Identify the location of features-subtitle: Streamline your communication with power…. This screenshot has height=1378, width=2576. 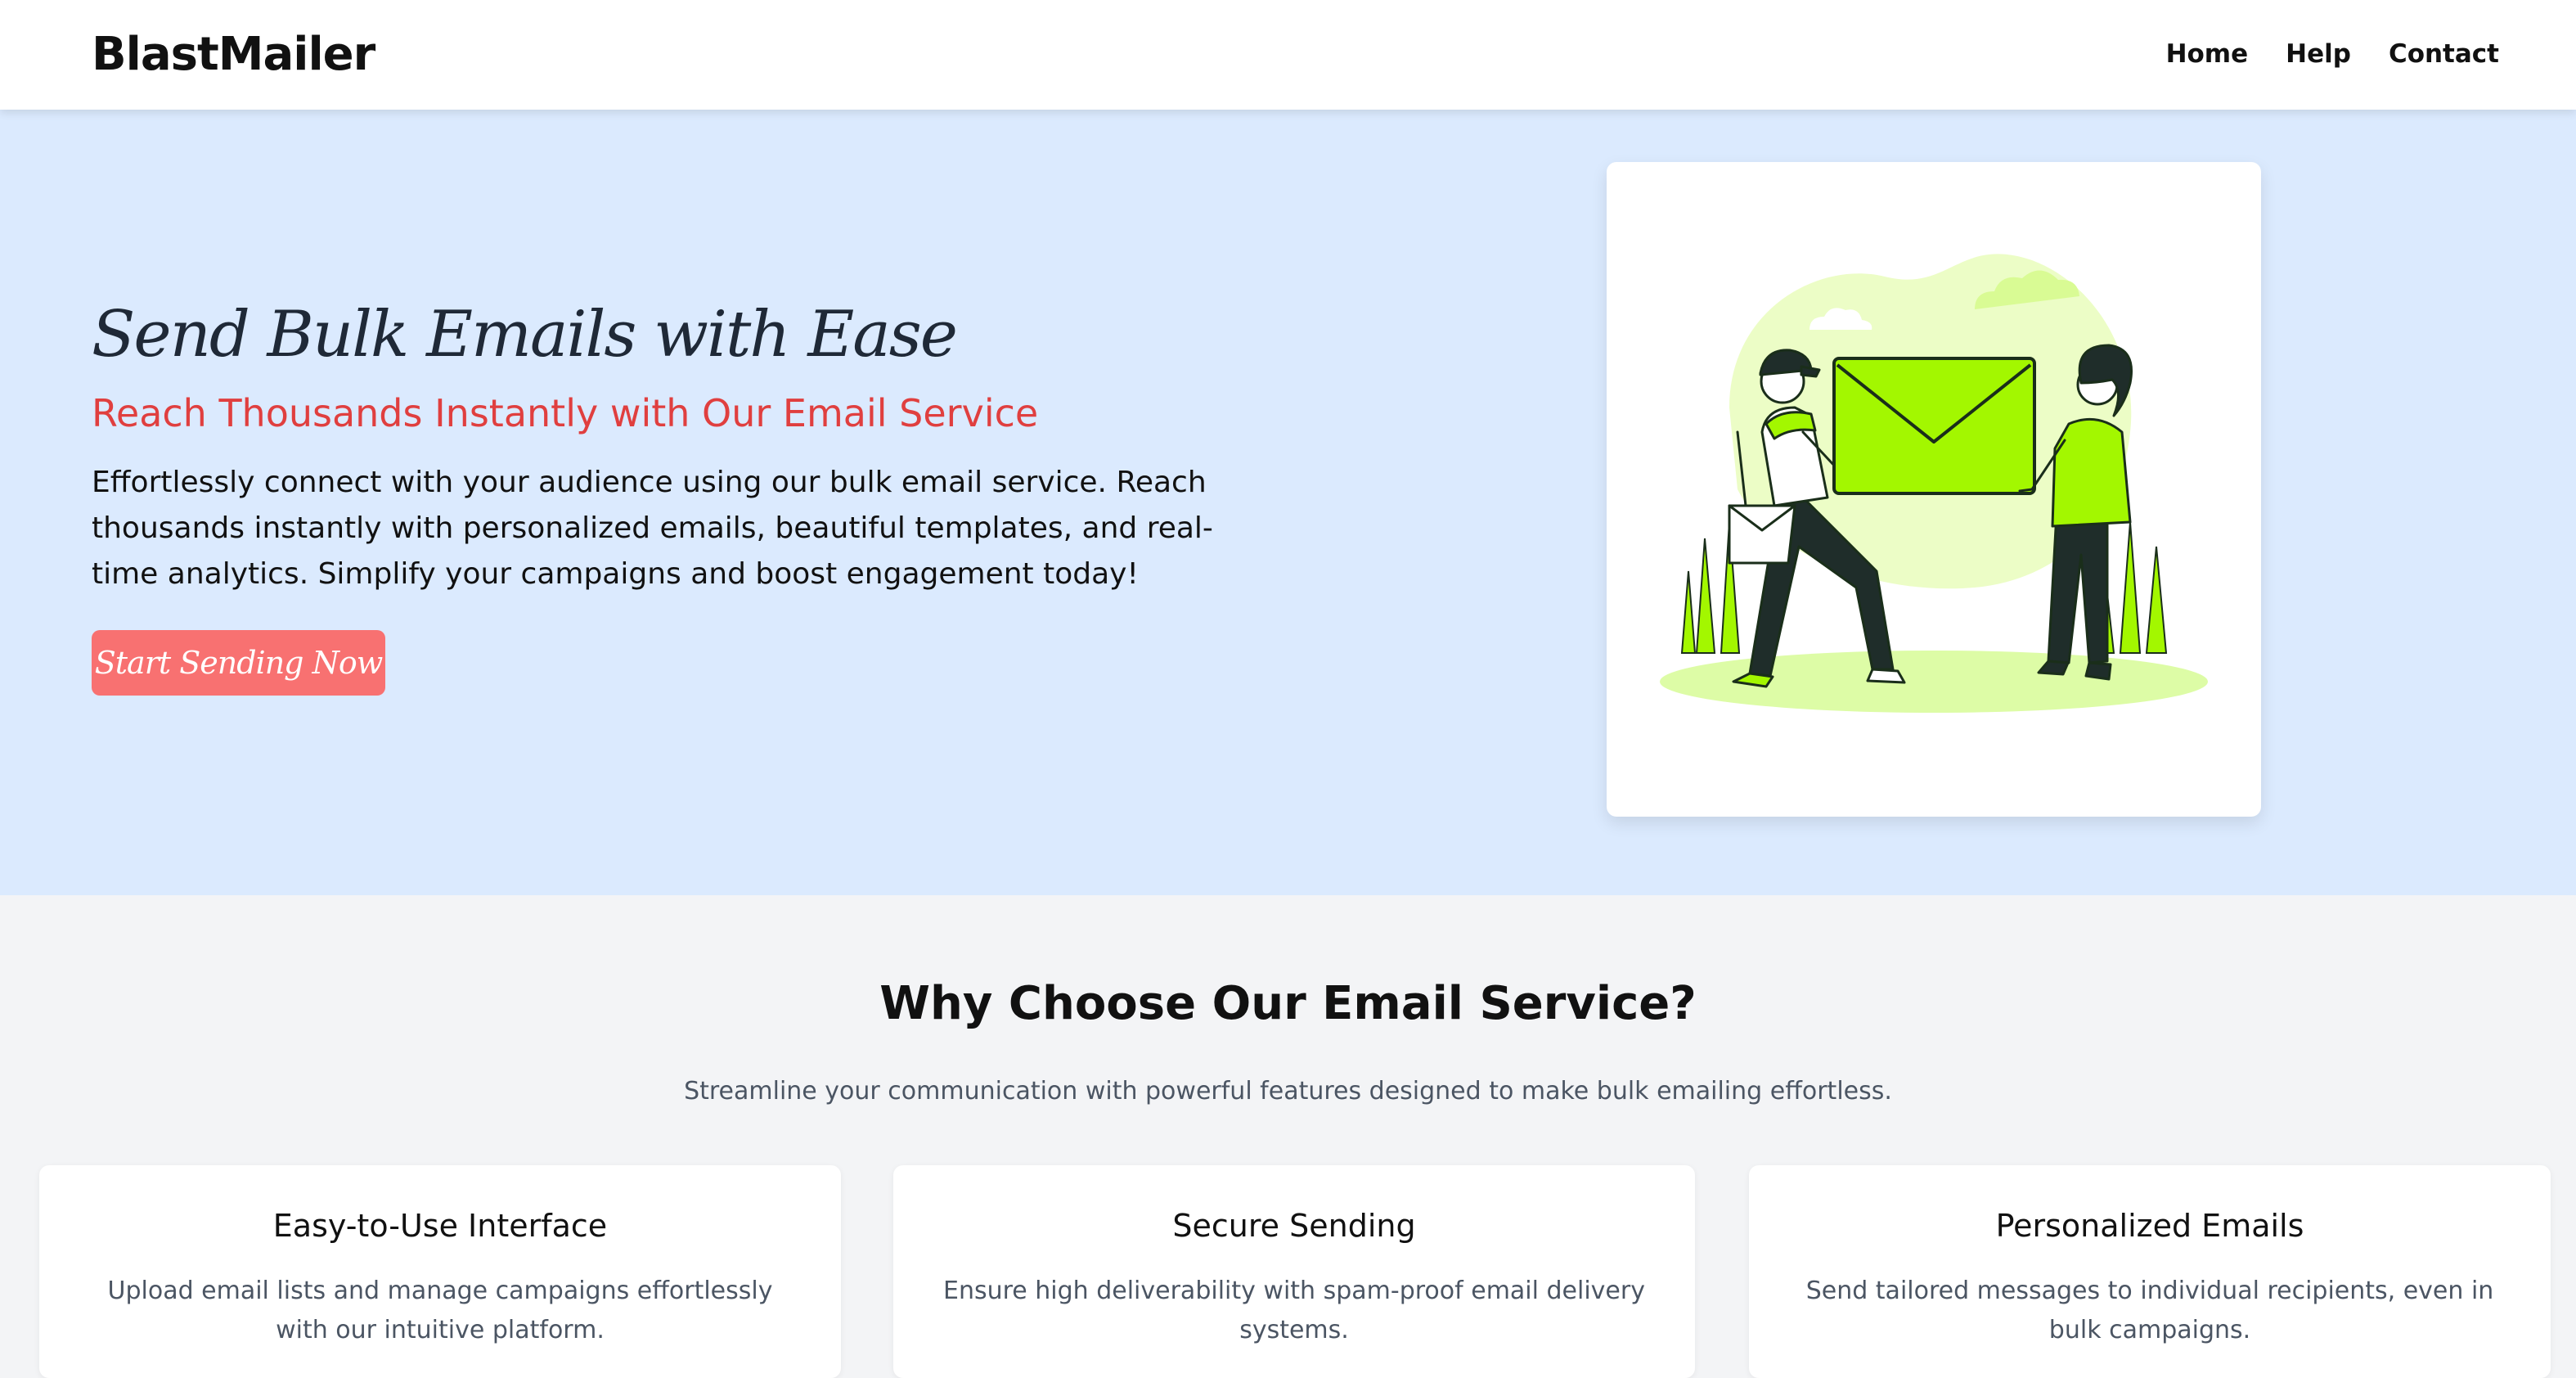
(1288, 1091).